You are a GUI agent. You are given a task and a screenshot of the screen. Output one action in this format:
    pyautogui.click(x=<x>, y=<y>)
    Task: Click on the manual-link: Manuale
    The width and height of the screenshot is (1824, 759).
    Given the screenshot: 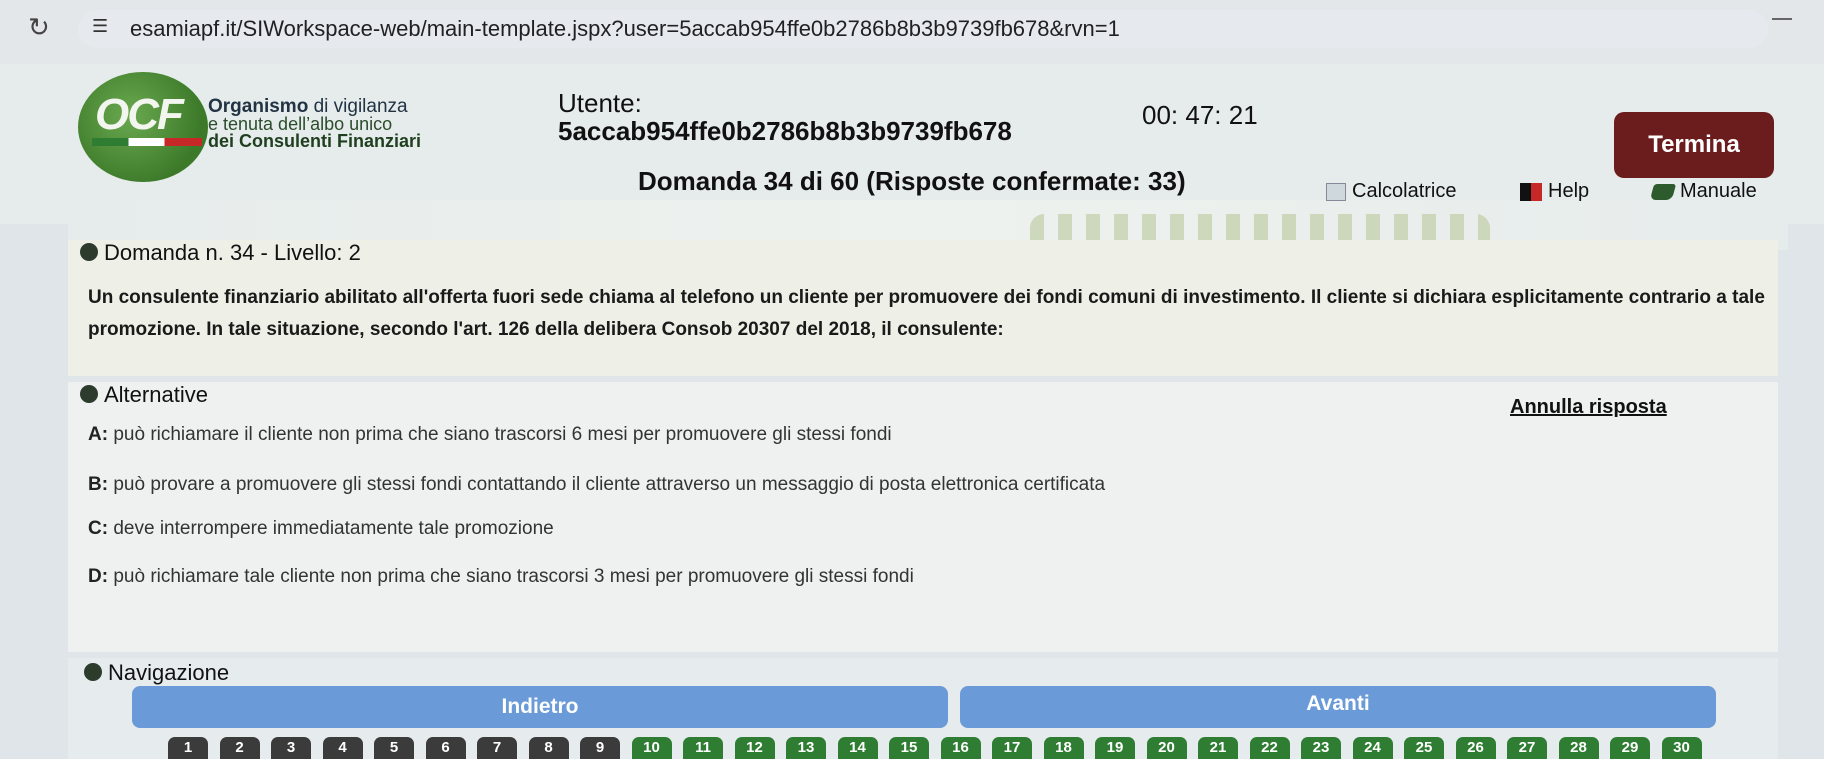 What is the action you would take?
    pyautogui.click(x=1703, y=191)
    